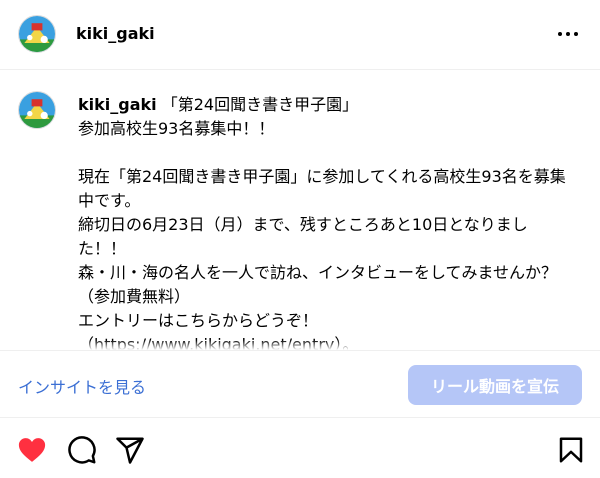 This screenshot has height=478, width=600. Describe the element at coordinates (568, 34) in the screenshot. I see `more-options-icon` at that location.